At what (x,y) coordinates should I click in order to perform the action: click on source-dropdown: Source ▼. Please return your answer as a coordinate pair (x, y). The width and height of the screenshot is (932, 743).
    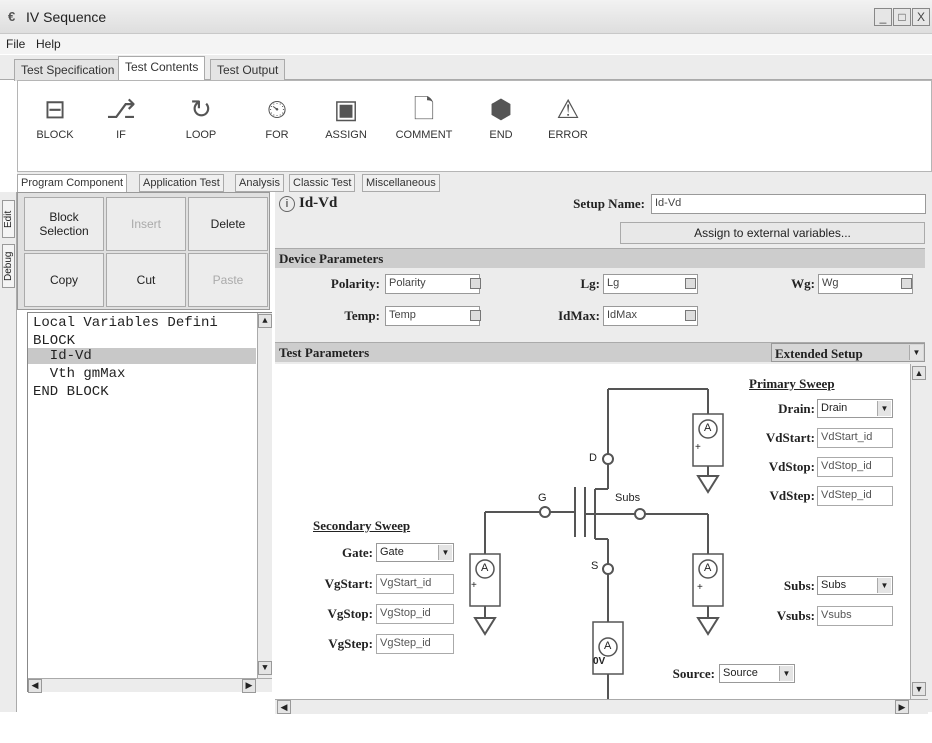
    Looking at the image, I should click on (757, 673).